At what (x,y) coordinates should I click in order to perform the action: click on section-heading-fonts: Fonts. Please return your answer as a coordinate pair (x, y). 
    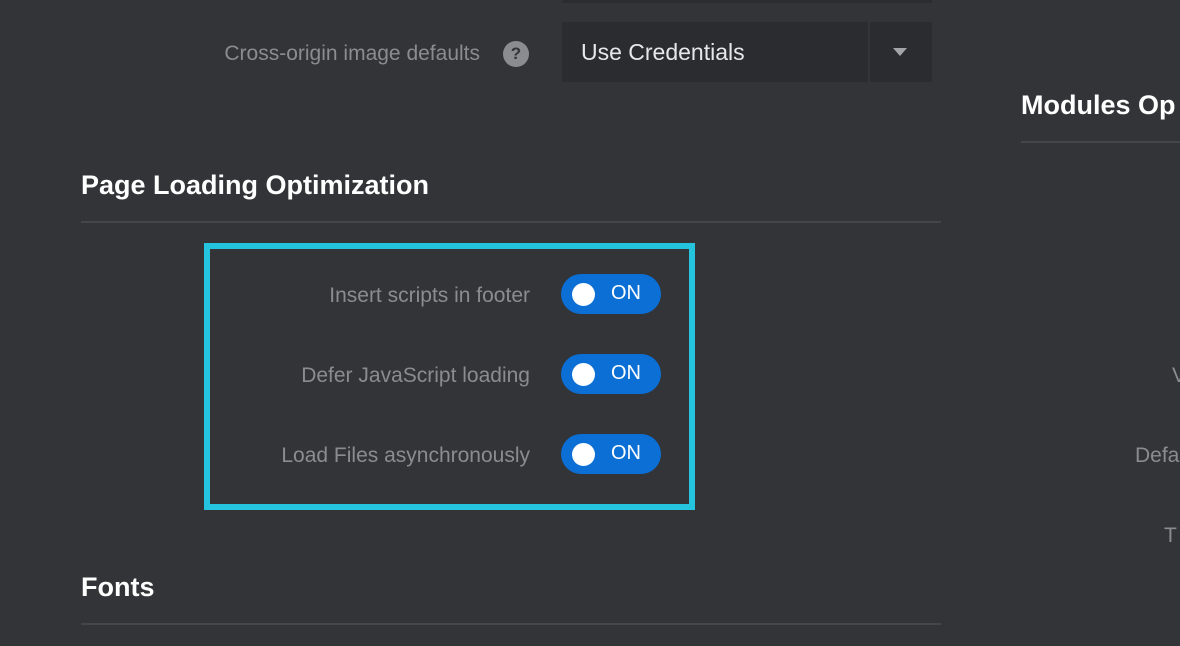
    Looking at the image, I should click on (118, 587).